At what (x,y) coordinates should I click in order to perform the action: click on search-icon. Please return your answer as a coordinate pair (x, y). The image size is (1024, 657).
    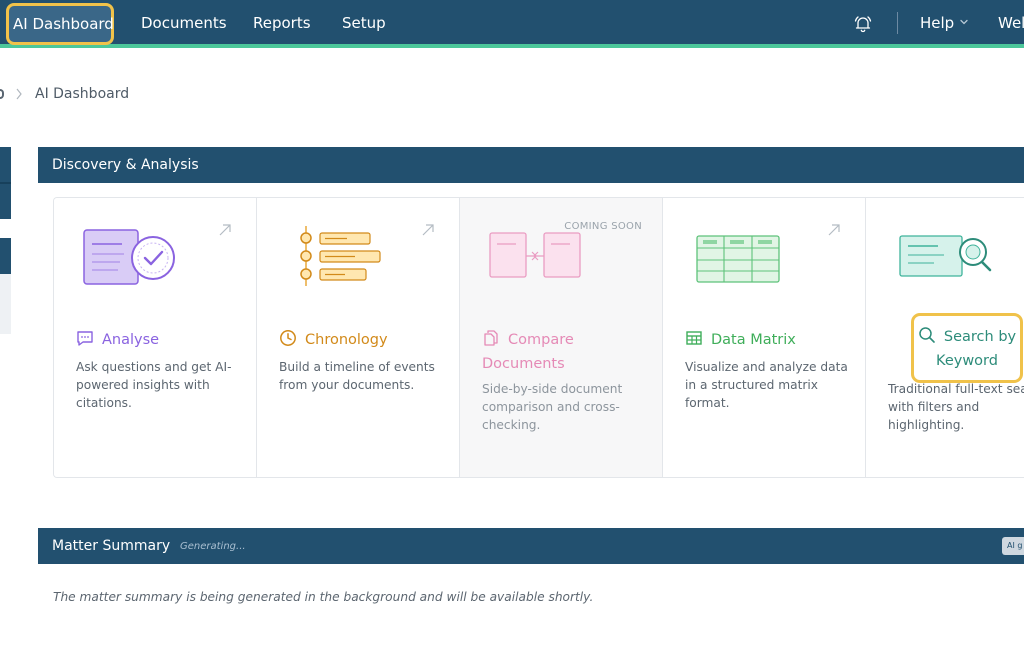
    Looking at the image, I should click on (927, 335).